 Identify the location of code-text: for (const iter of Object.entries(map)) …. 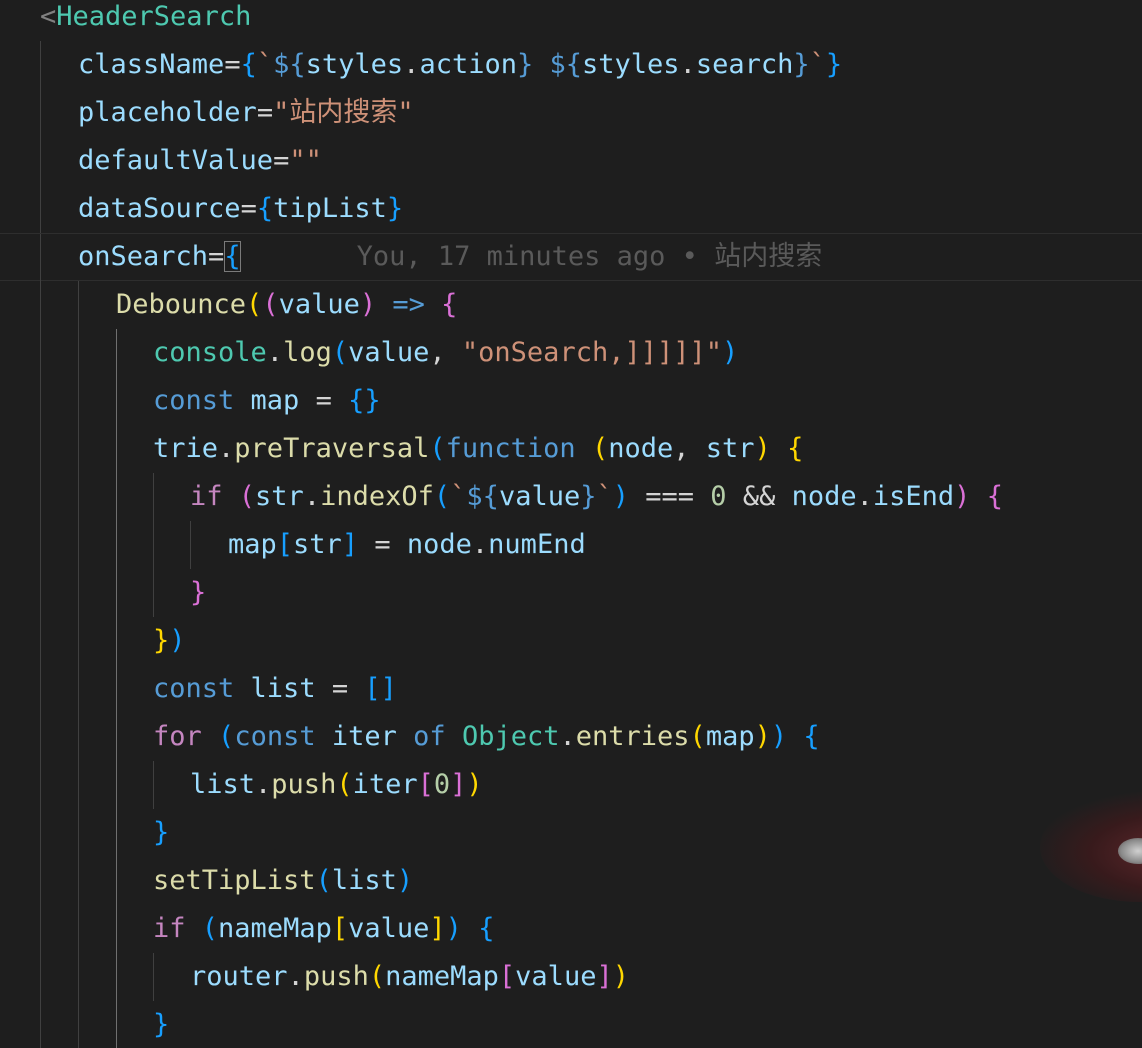
(486, 737).